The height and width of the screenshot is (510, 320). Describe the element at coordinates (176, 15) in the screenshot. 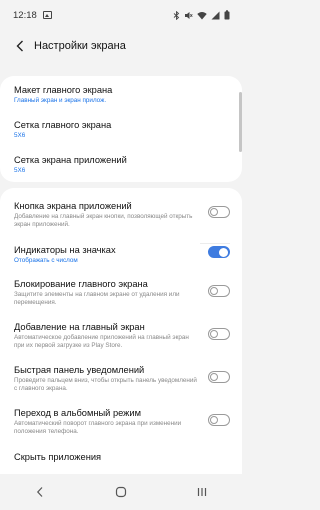

I see `bluetooth-icon` at that location.